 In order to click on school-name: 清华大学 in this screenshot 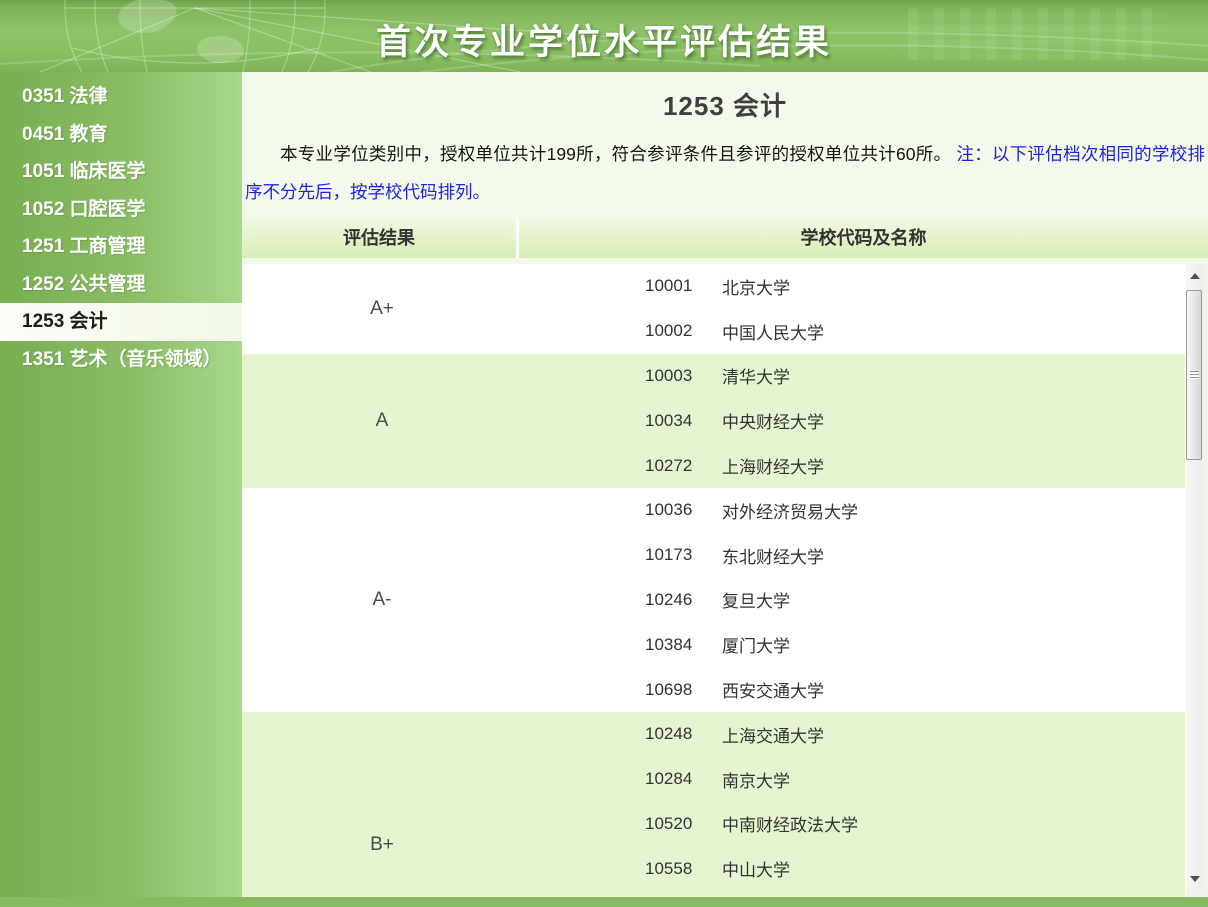, I will do `click(756, 378)`.